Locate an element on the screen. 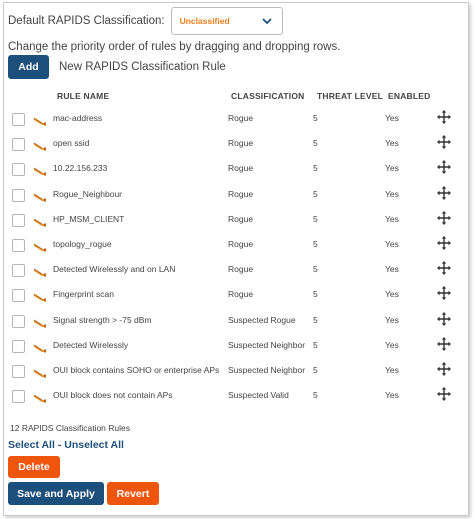 Image resolution: width=474 pixels, height=519 pixels. table-row: Fingerprint scan Rogue 5 Yes is located at coordinates (237, 295).